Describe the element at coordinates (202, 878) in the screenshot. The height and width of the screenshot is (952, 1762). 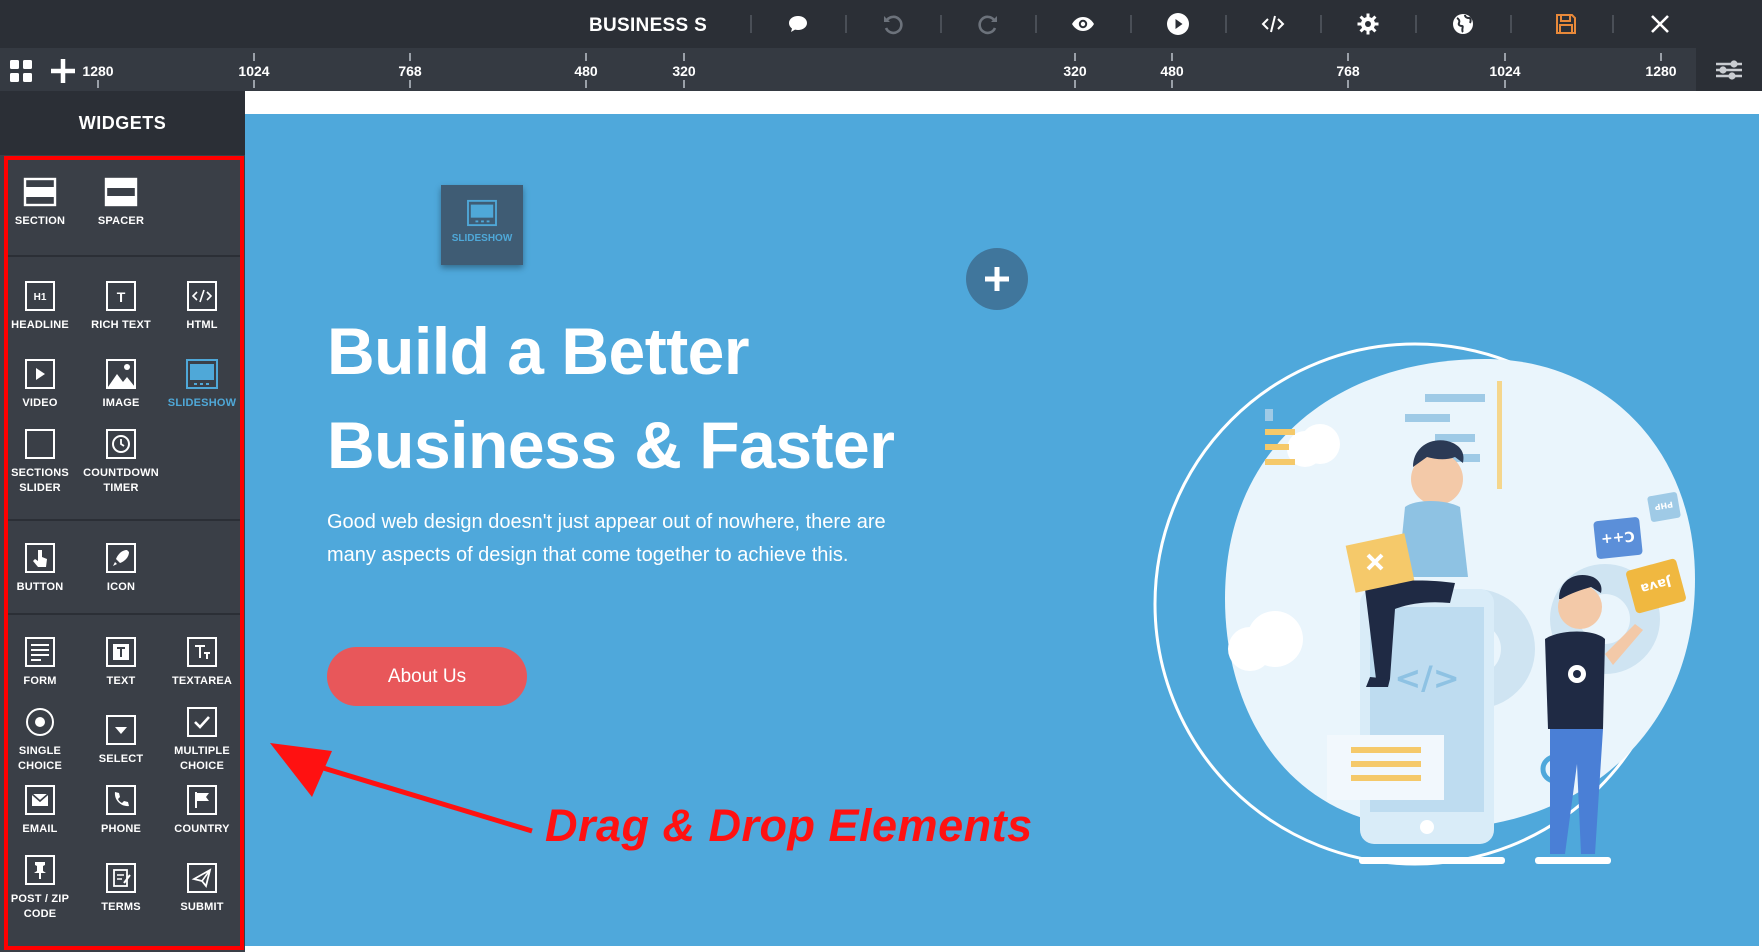
I see `send-paper-plane-icon` at that location.